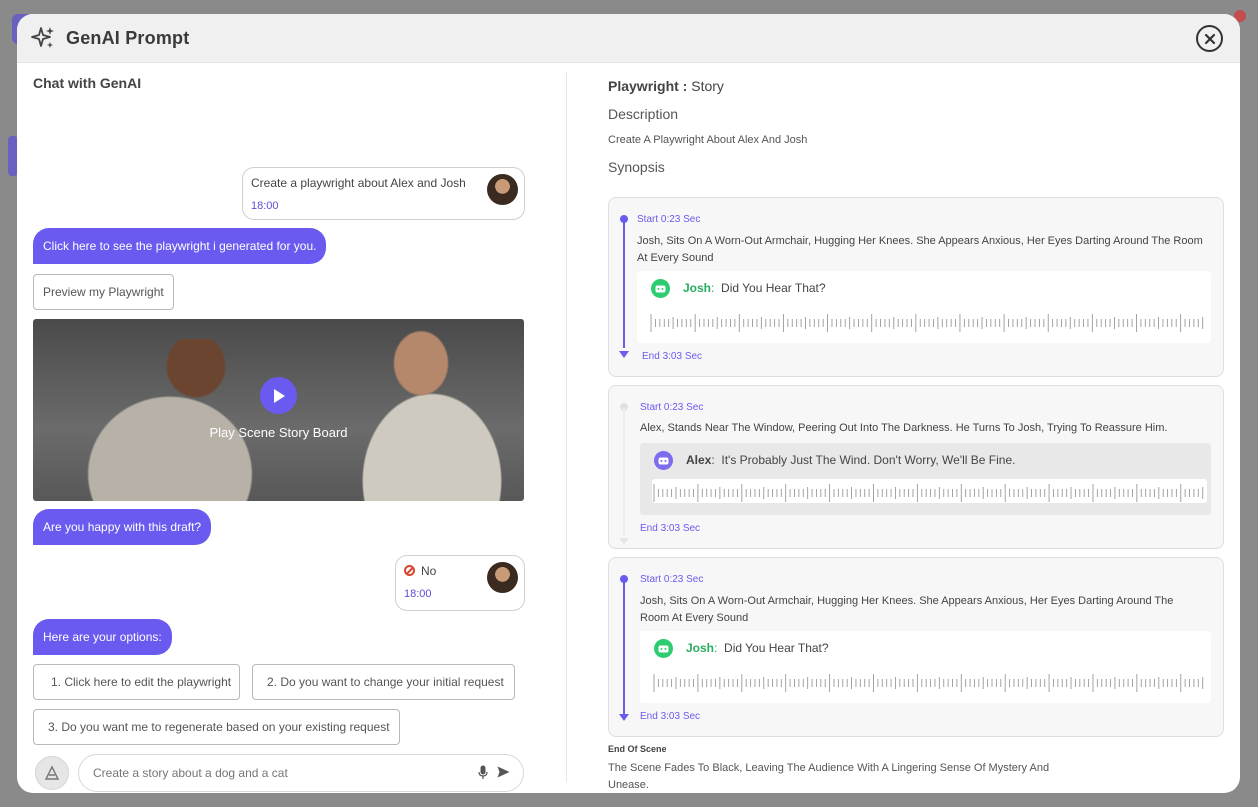  Describe the element at coordinates (102, 637) in the screenshot. I see `bot-message: Here are your options:` at that location.